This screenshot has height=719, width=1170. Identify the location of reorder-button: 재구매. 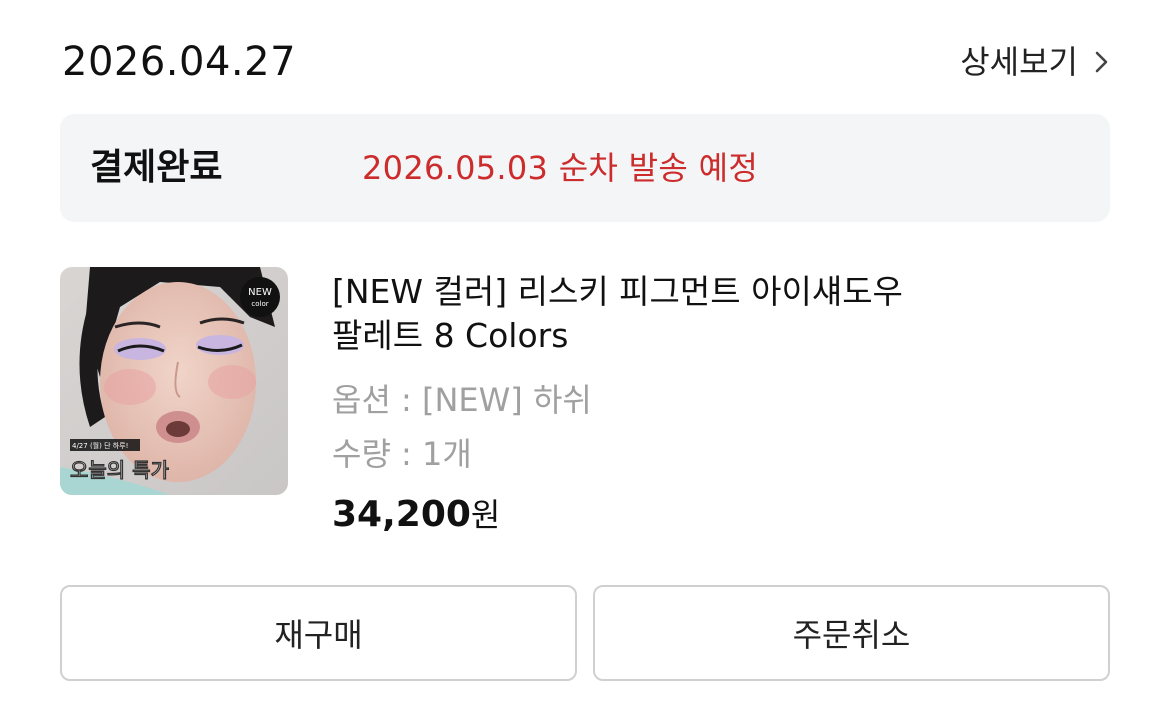
(318, 633).